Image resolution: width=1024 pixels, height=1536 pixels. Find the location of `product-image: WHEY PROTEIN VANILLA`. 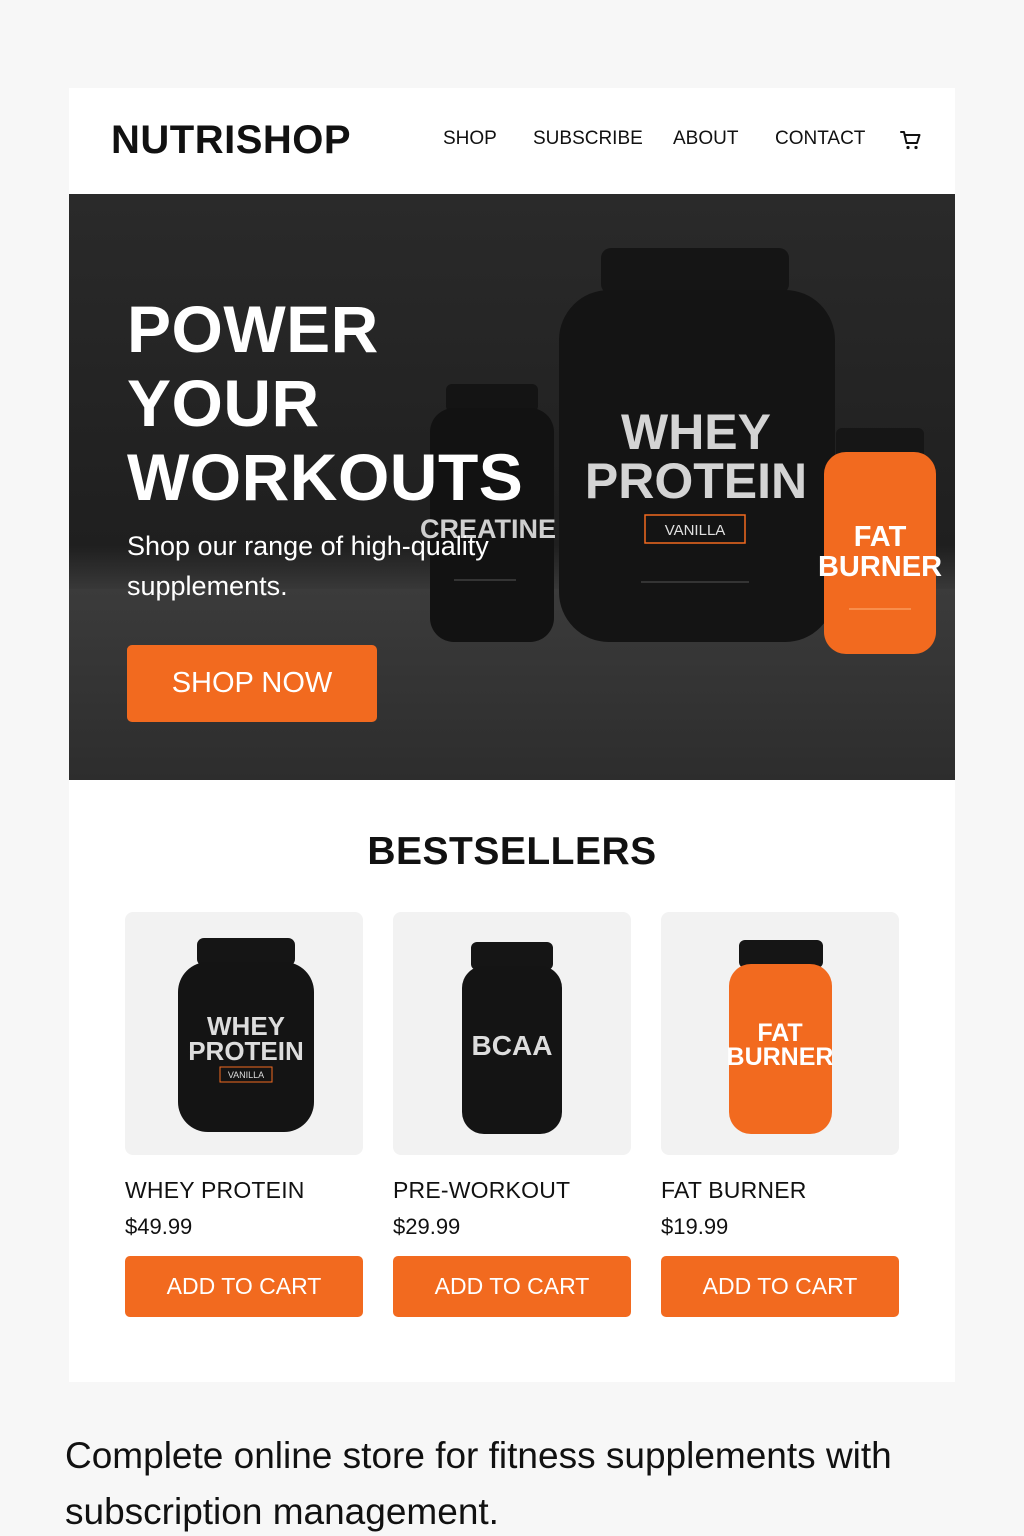

product-image: WHEY PROTEIN VANILLA is located at coordinates (244, 1033).